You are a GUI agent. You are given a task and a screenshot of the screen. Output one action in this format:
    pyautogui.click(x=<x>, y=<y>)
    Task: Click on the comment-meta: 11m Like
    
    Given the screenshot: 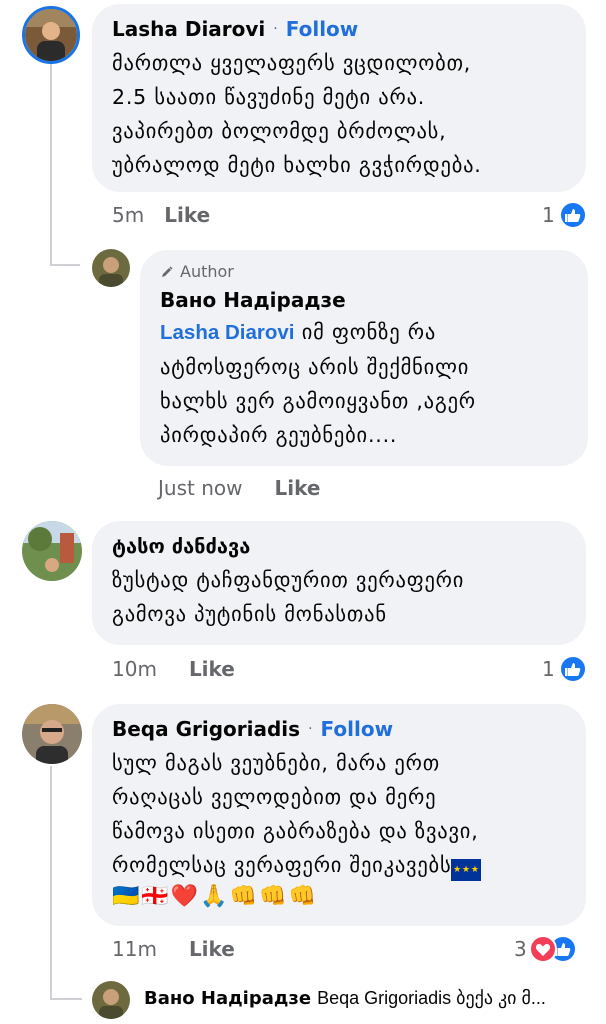 What is the action you would take?
    pyautogui.click(x=173, y=949)
    